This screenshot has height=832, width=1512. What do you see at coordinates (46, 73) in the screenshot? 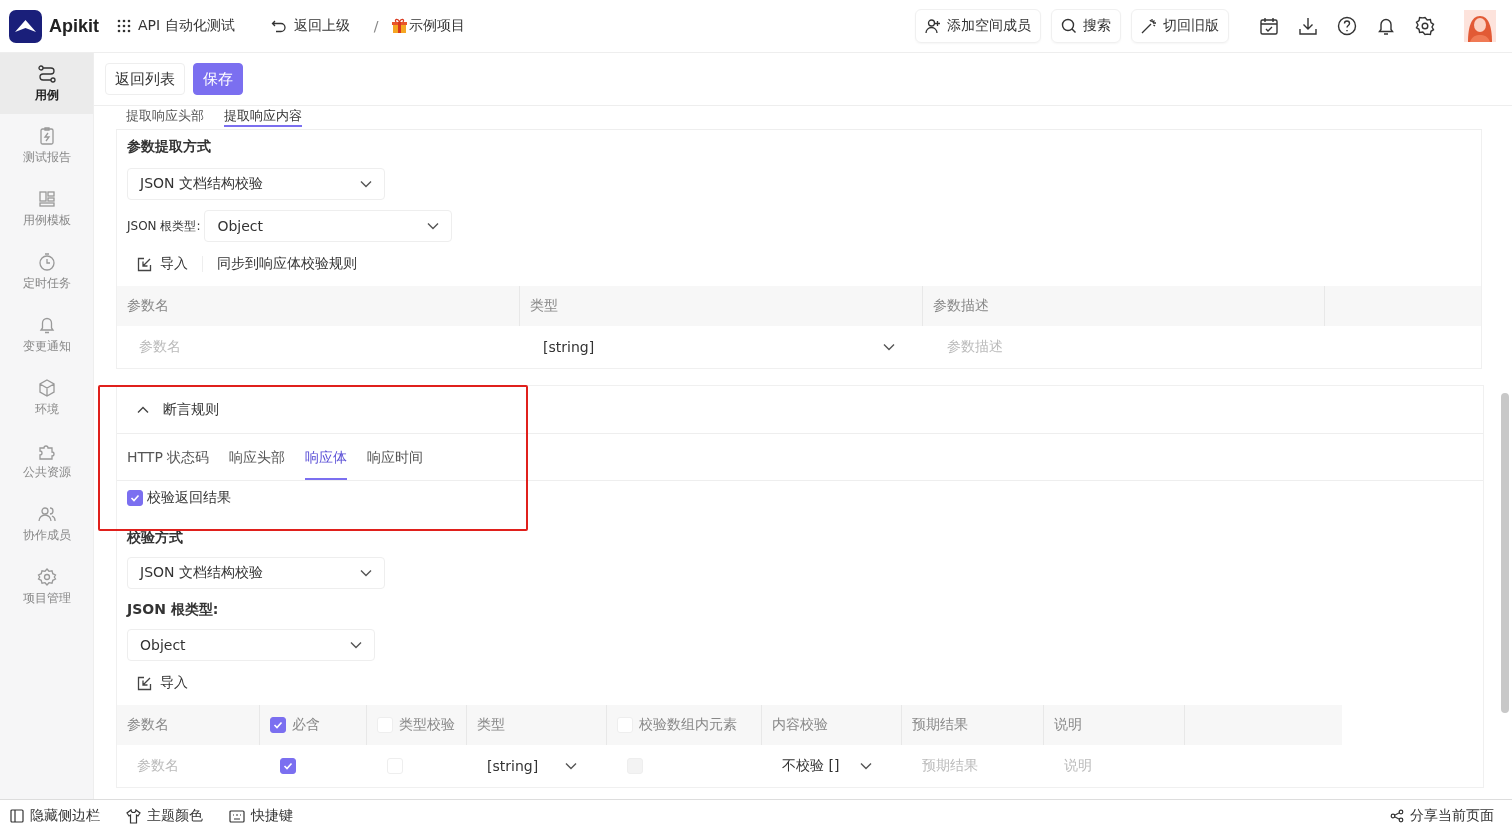
I see `route-icon` at bounding box center [46, 73].